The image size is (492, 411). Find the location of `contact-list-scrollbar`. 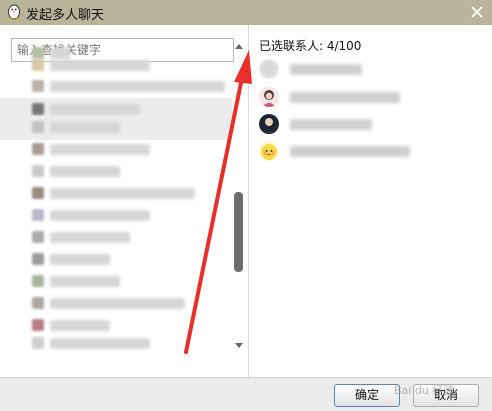

contact-list-scrollbar is located at coordinates (239, 197).